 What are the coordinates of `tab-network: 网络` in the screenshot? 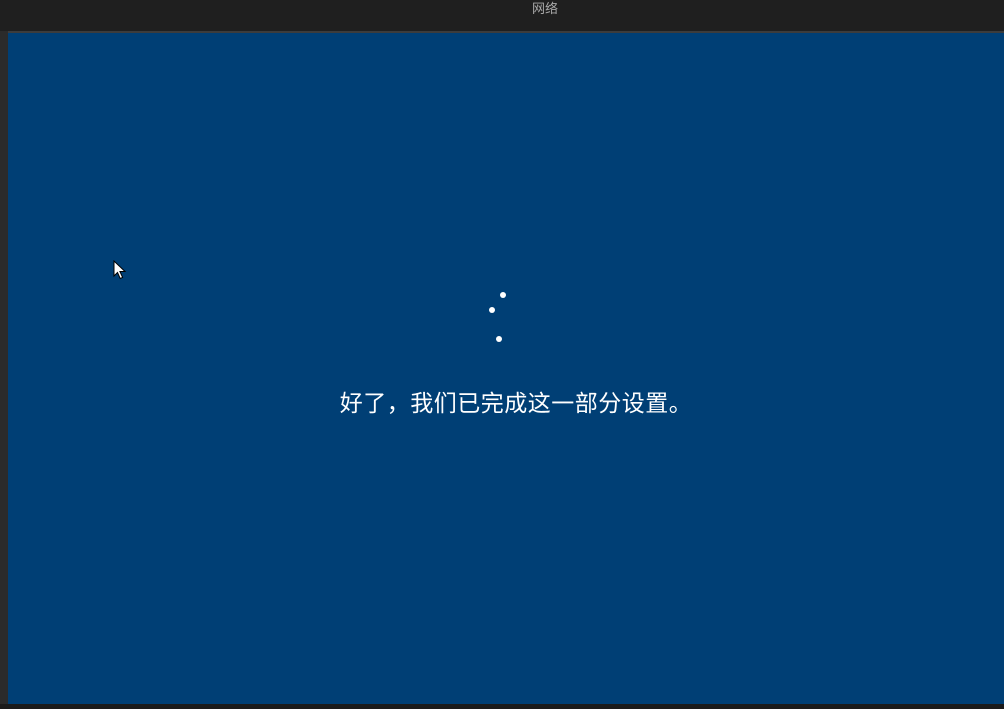 It's located at (545, 16).